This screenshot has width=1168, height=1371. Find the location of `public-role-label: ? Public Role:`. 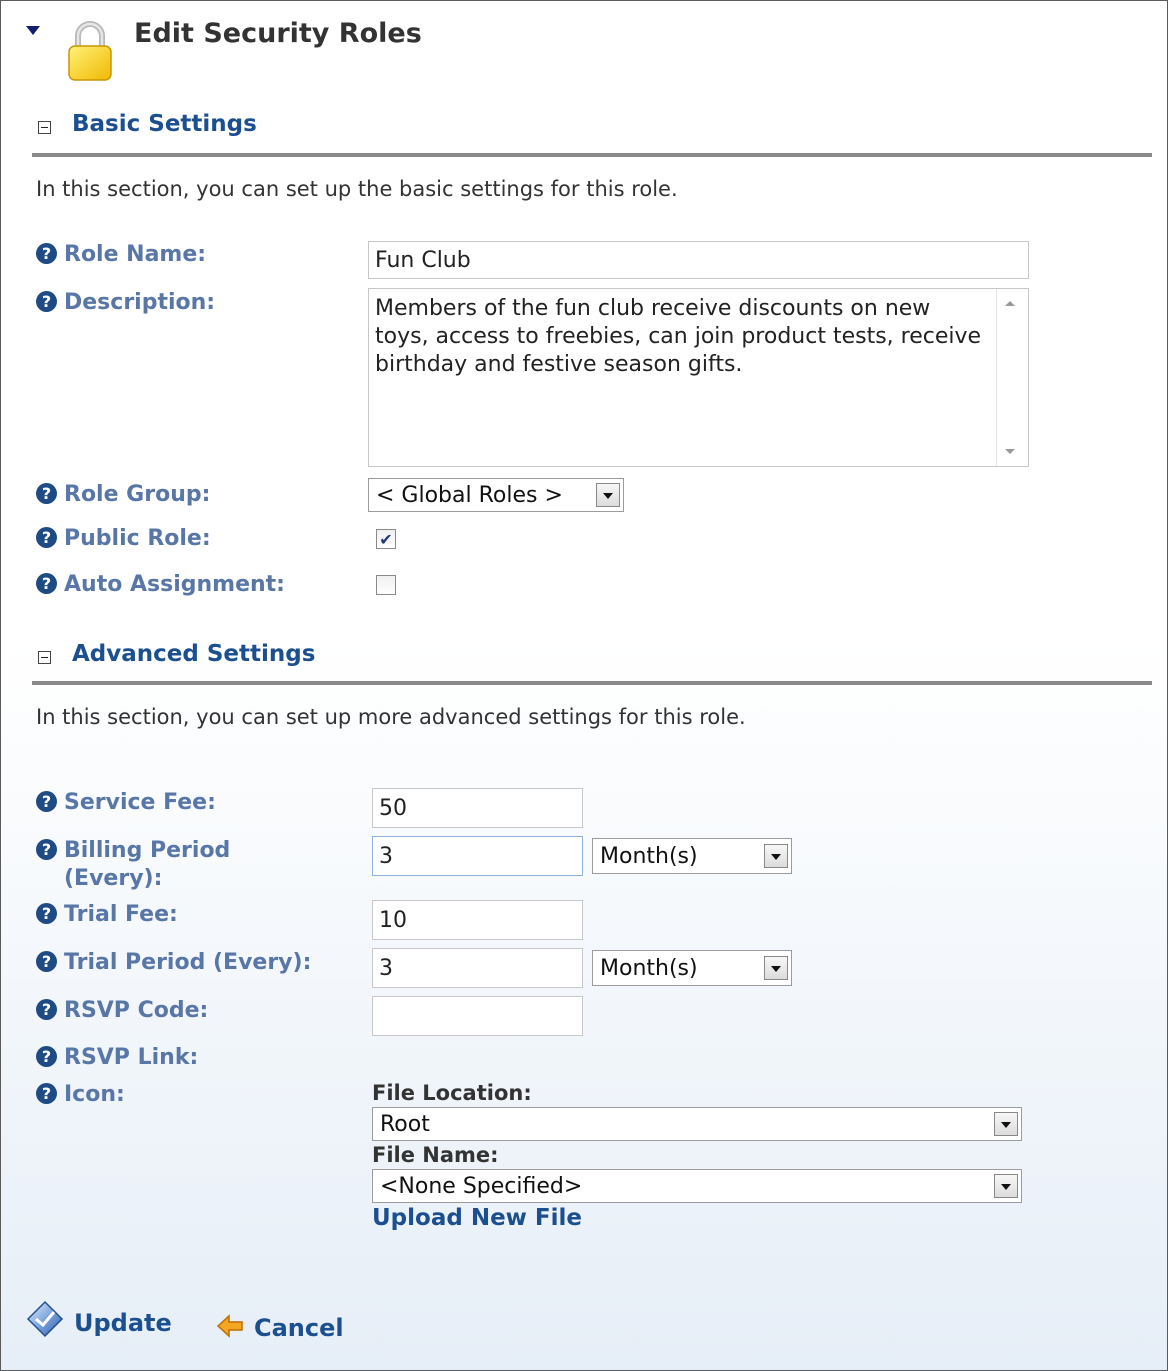

public-role-label: ? Public Role: is located at coordinates (123, 539).